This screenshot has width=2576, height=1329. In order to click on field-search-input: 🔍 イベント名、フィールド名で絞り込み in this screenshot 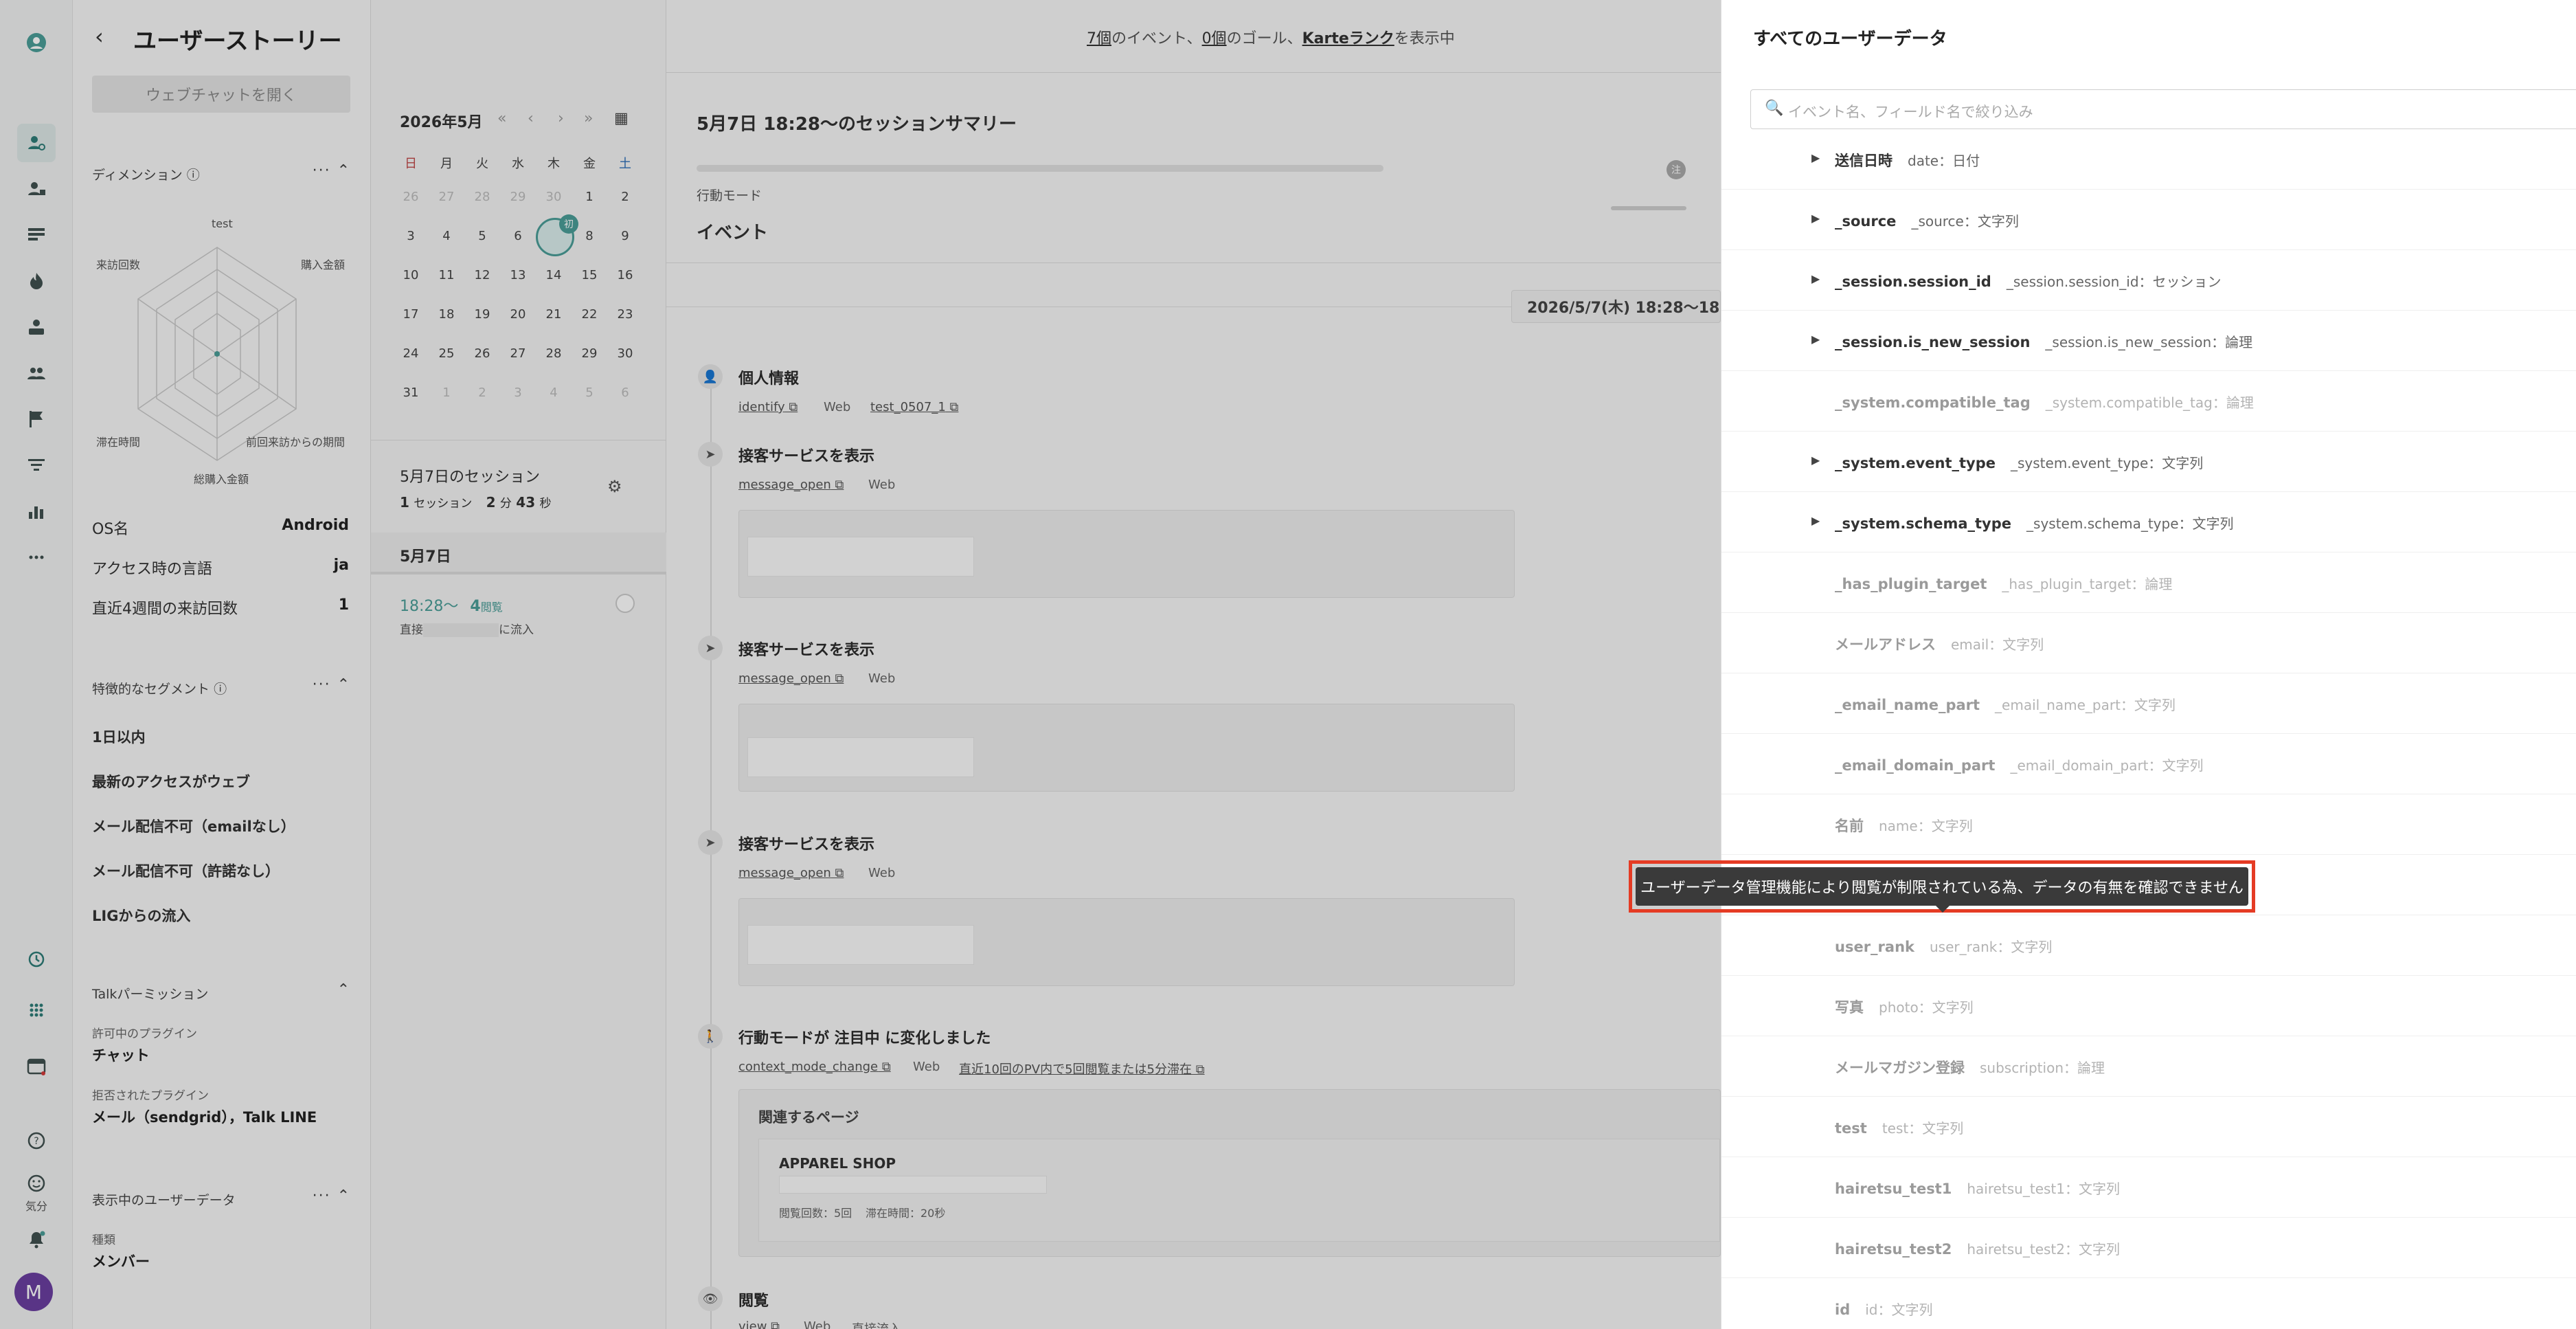, I will do `click(2163, 109)`.